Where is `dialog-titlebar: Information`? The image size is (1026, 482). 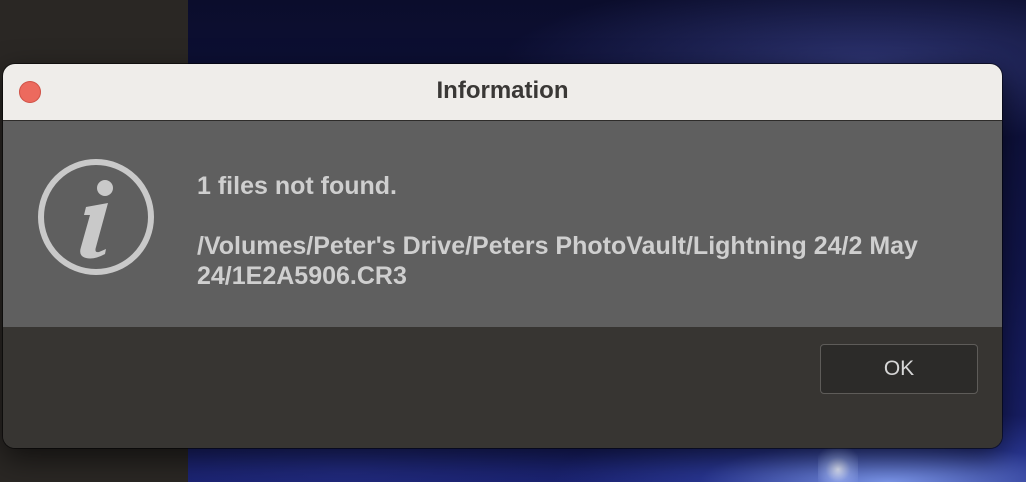 dialog-titlebar: Information is located at coordinates (502, 92).